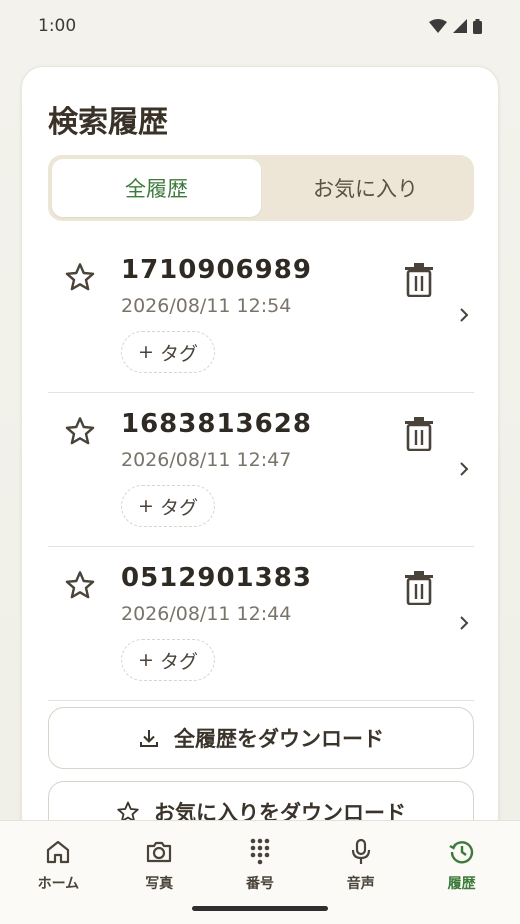 Image resolution: width=520 pixels, height=924 pixels. What do you see at coordinates (477, 26) in the screenshot?
I see `battery-icon` at bounding box center [477, 26].